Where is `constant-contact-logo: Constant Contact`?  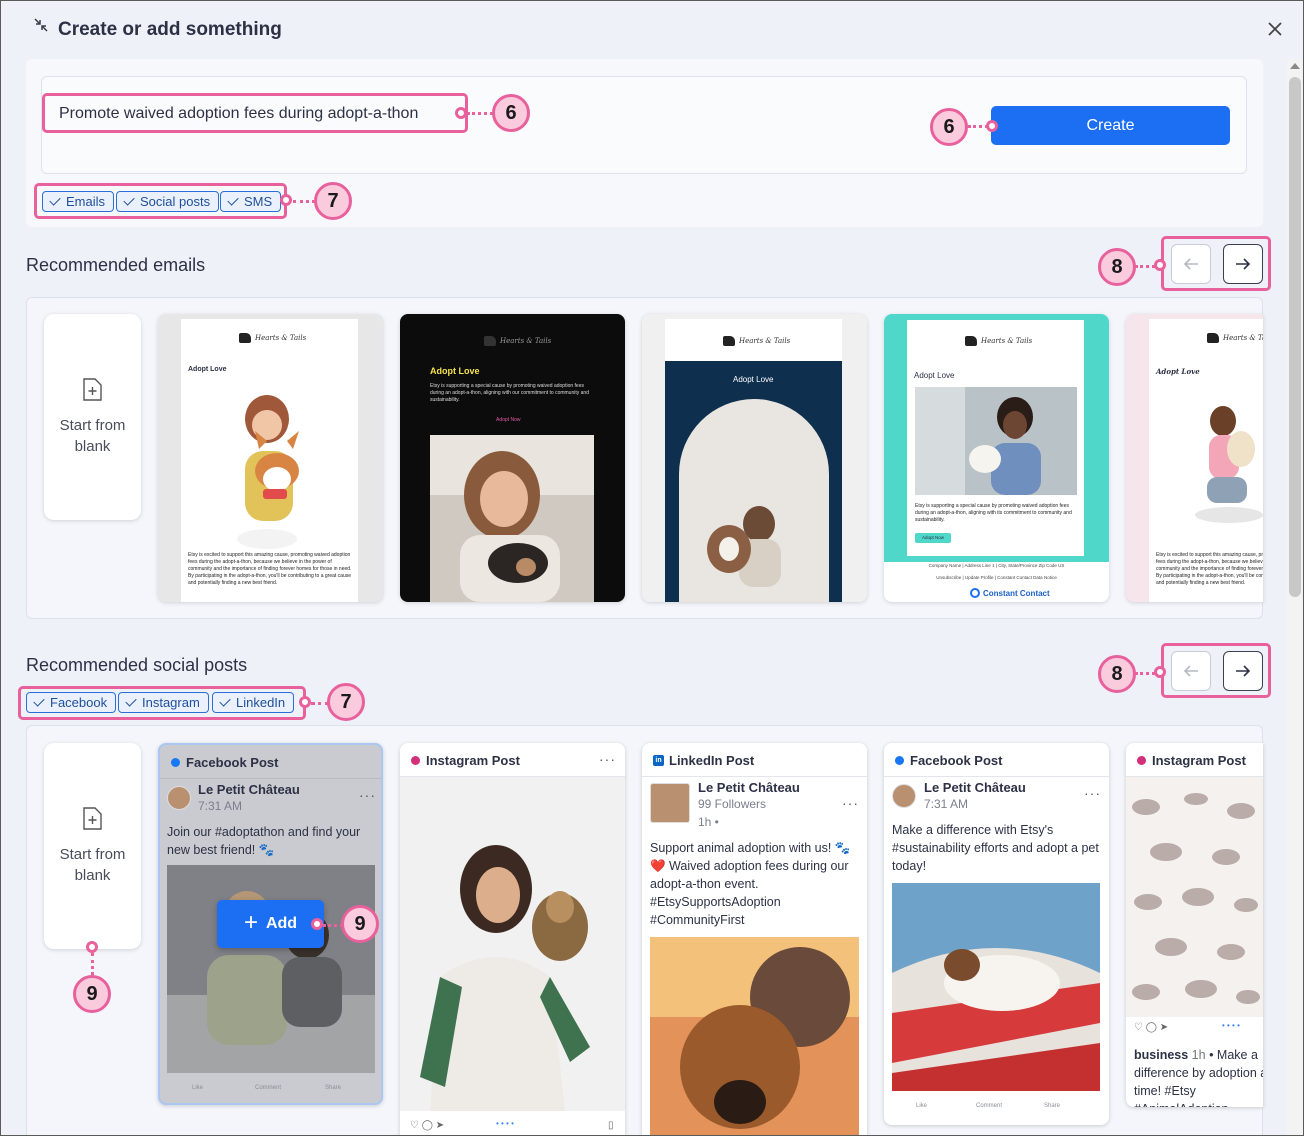 constant-contact-logo: Constant Contact is located at coordinates (1010, 593).